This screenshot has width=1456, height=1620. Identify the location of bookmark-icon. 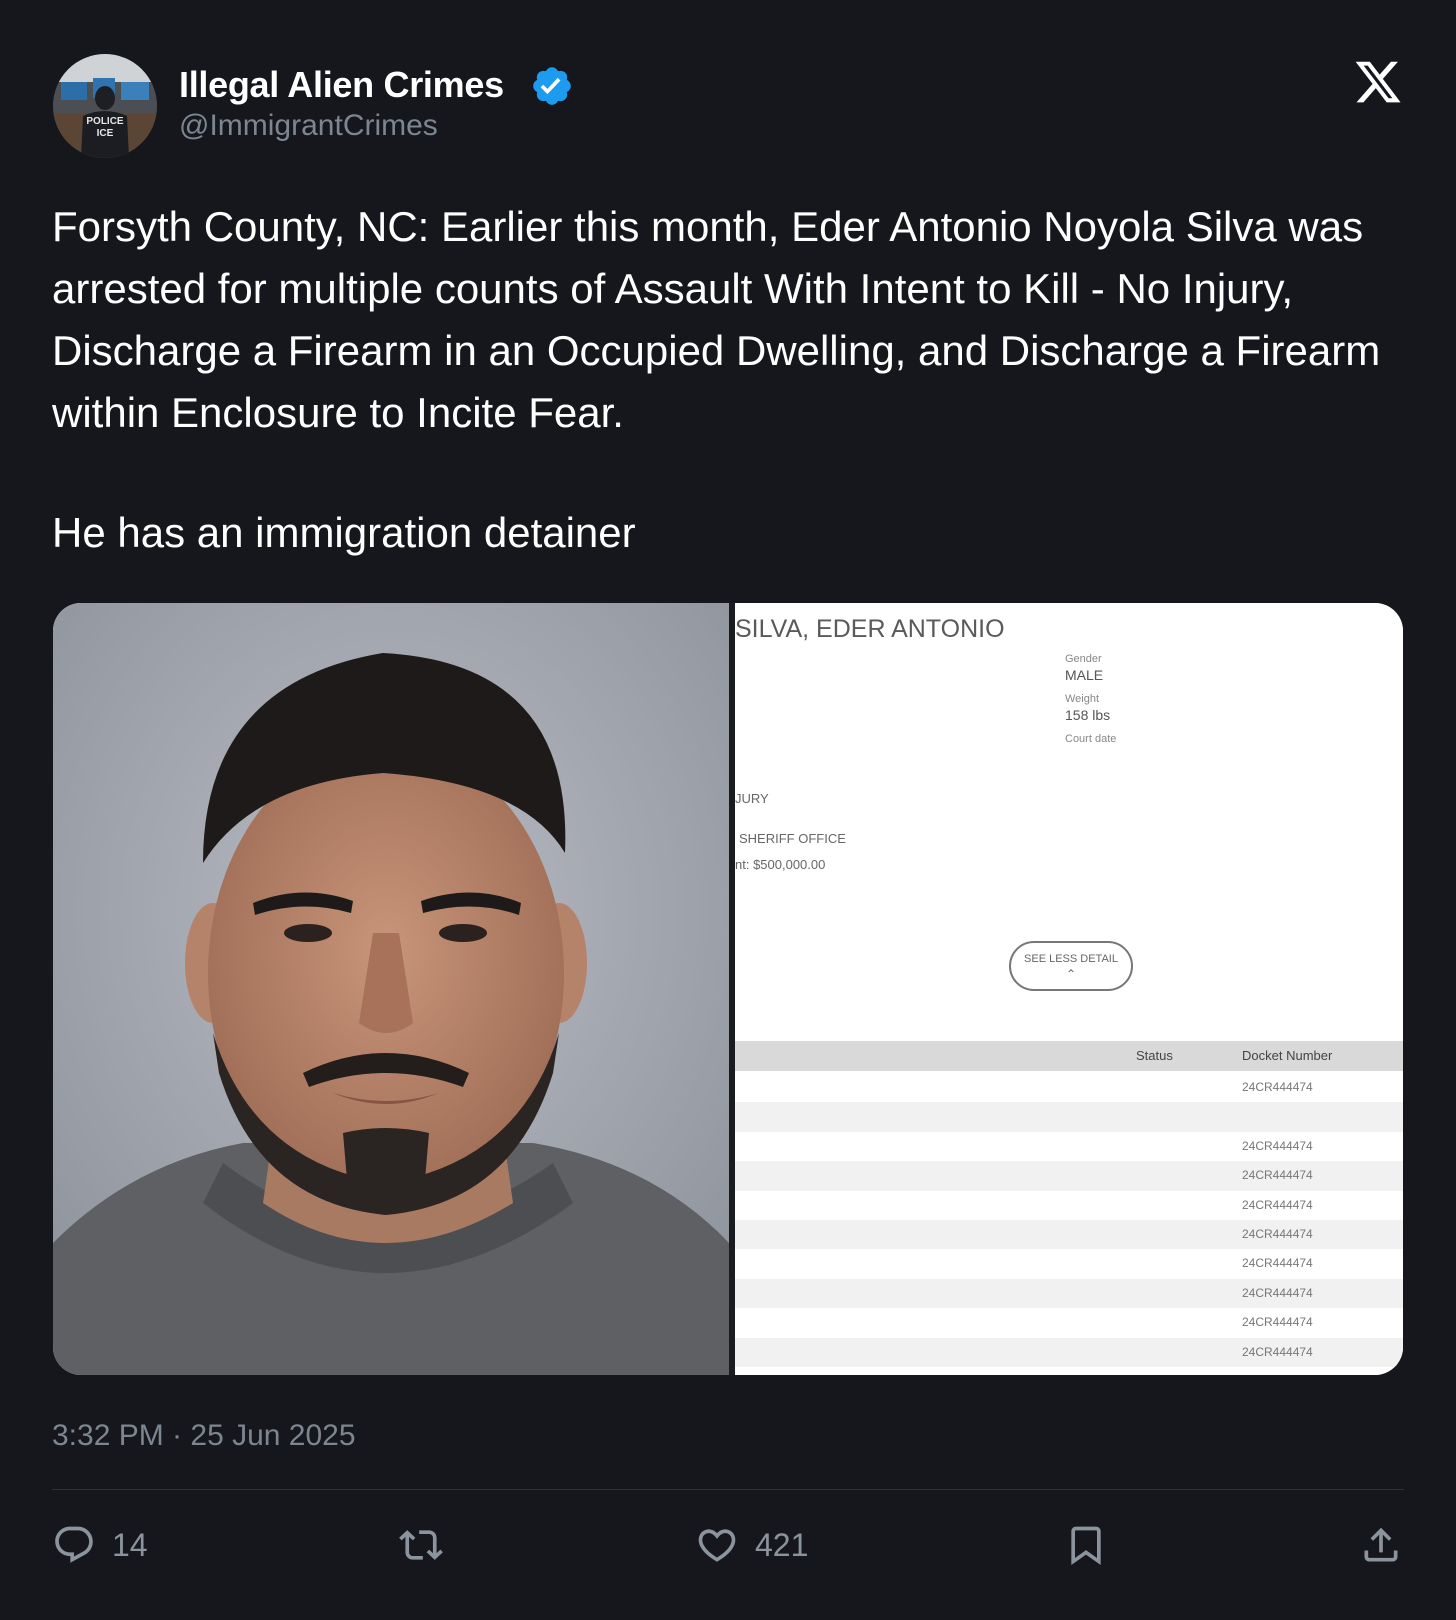
(1086, 1546).